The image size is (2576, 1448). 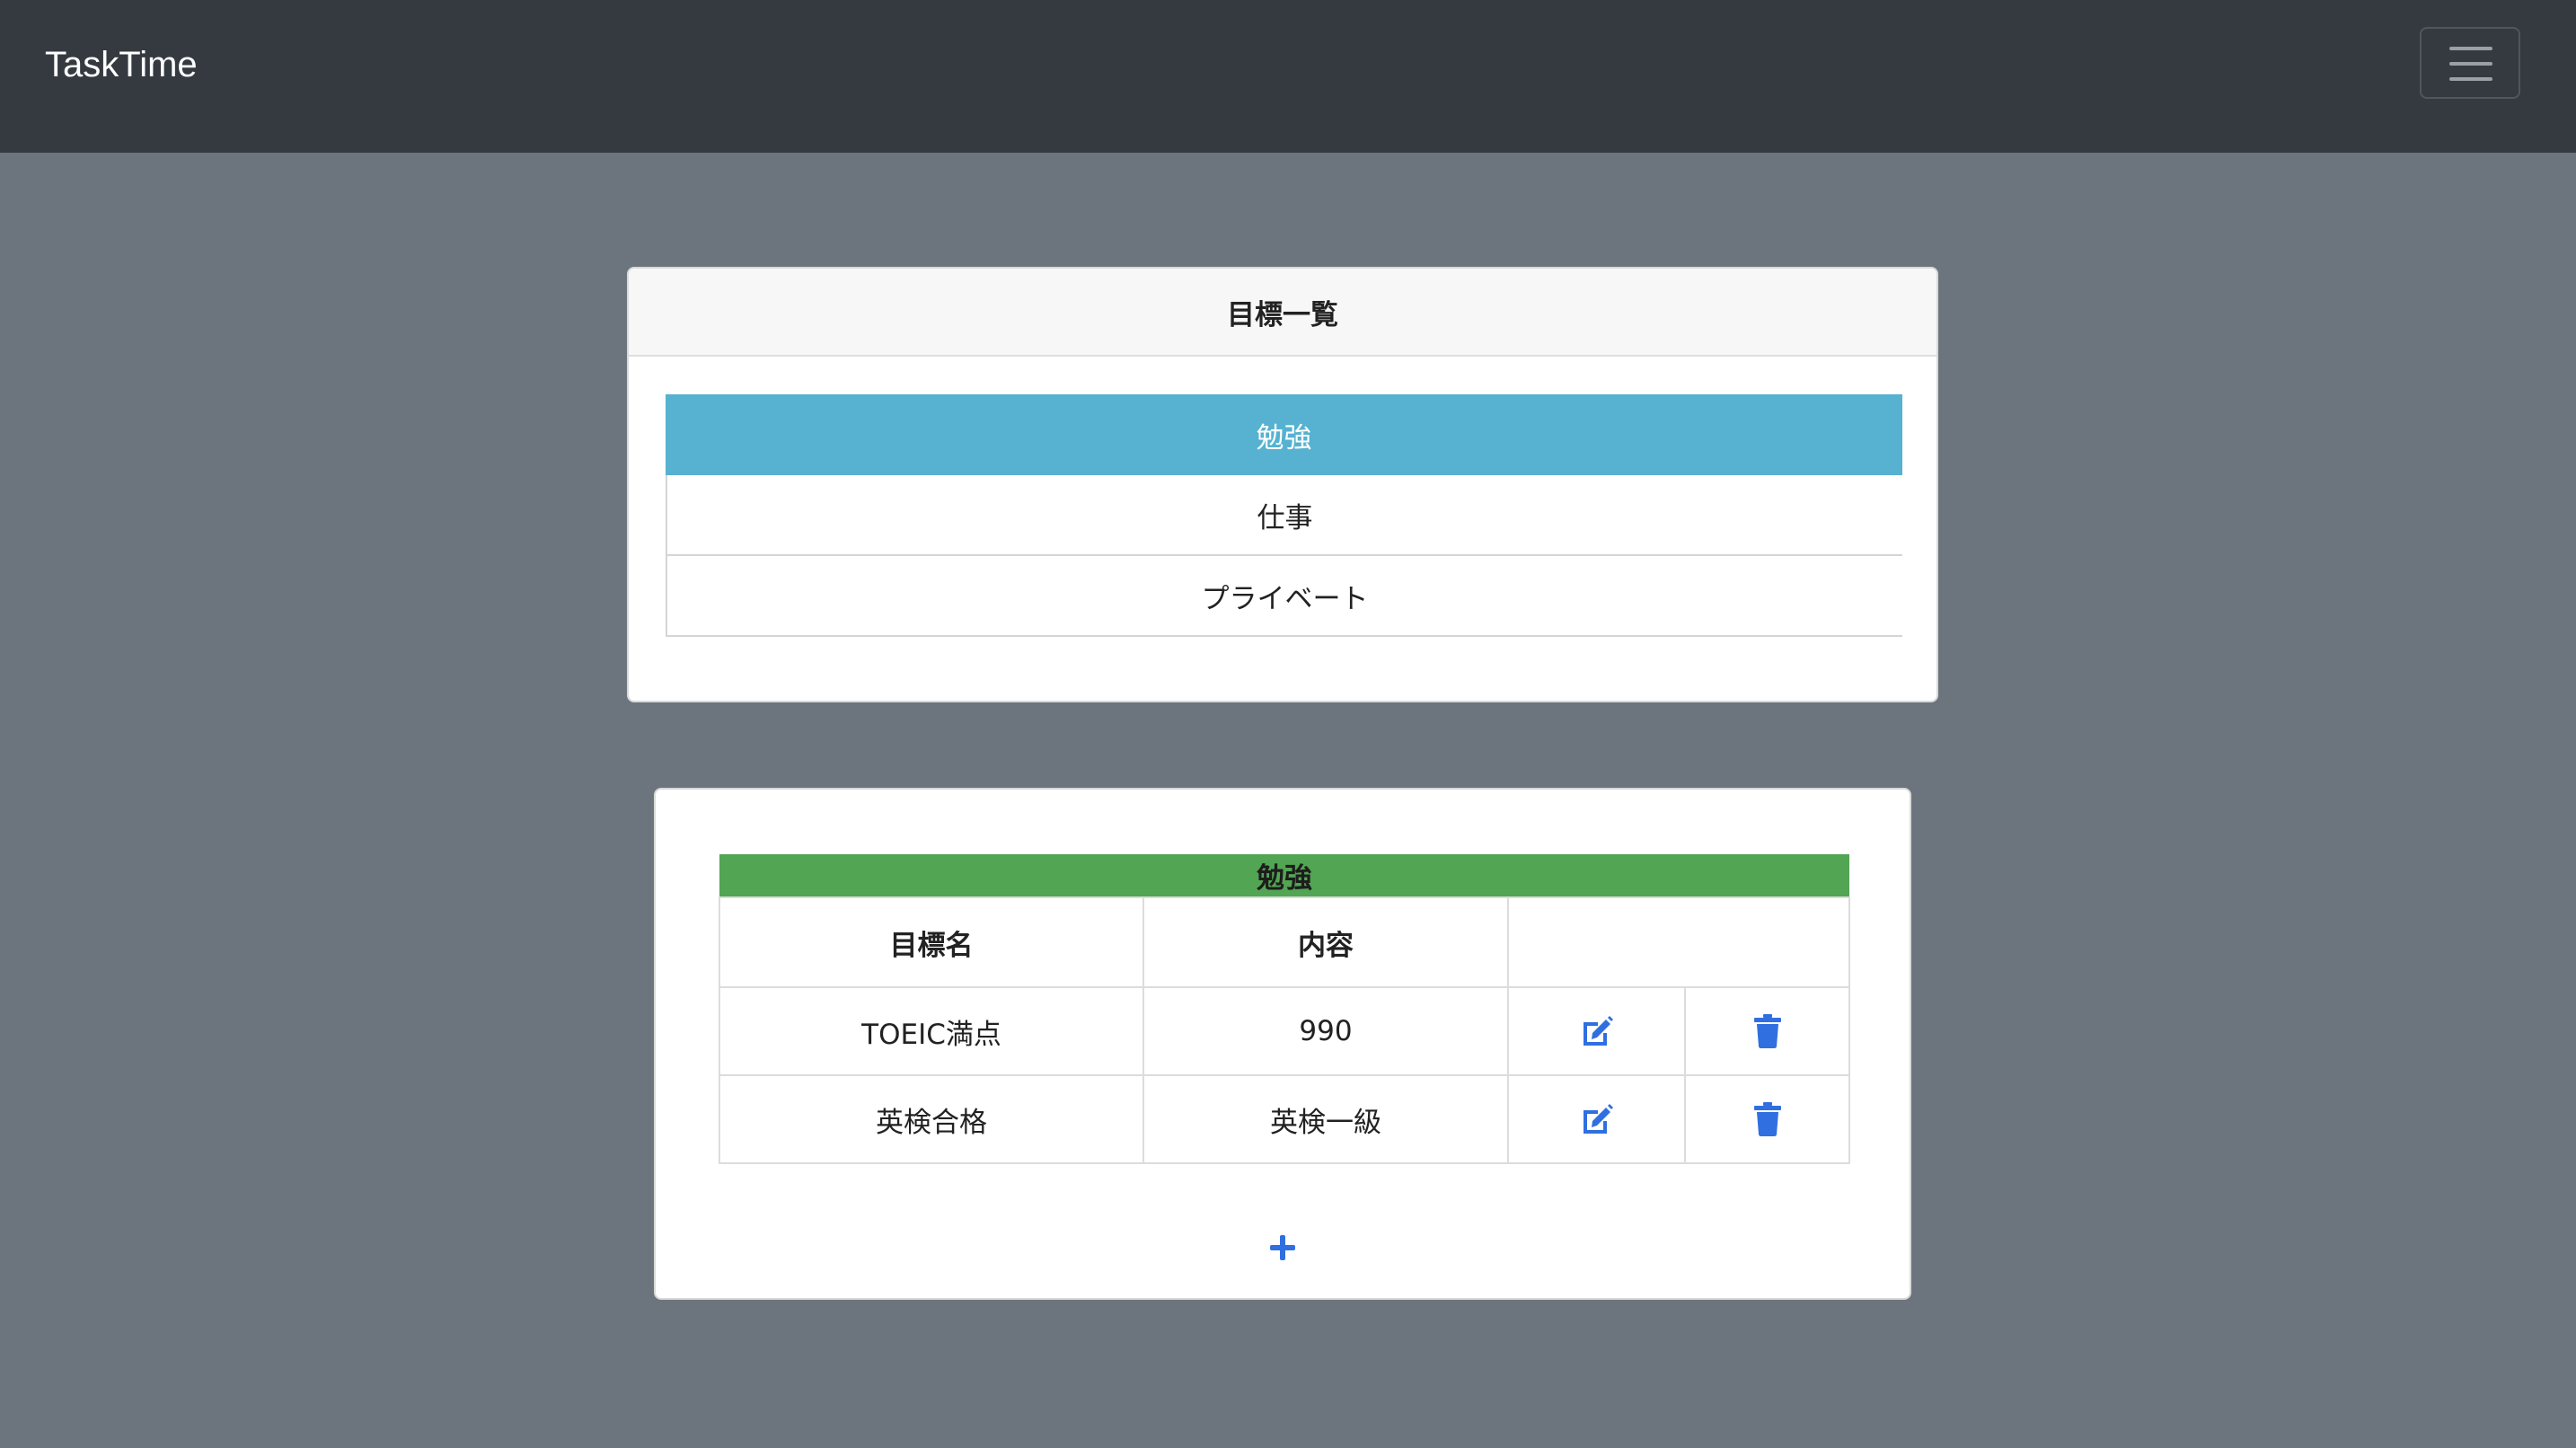 I want to click on table-caption-row: 勉強, so click(x=1284, y=876).